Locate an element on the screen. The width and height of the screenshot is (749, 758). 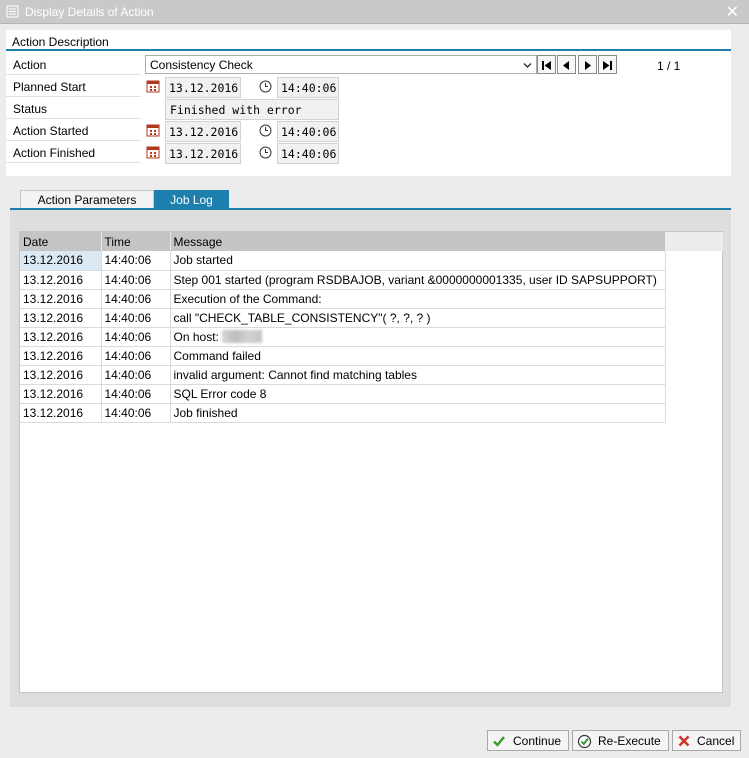
close-icon: ✕ is located at coordinates (732, 12).